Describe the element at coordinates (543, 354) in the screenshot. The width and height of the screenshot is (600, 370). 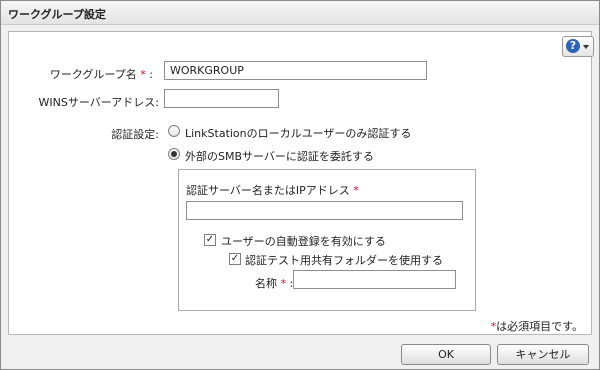
I see `cancel-button: キャンセル` at that location.